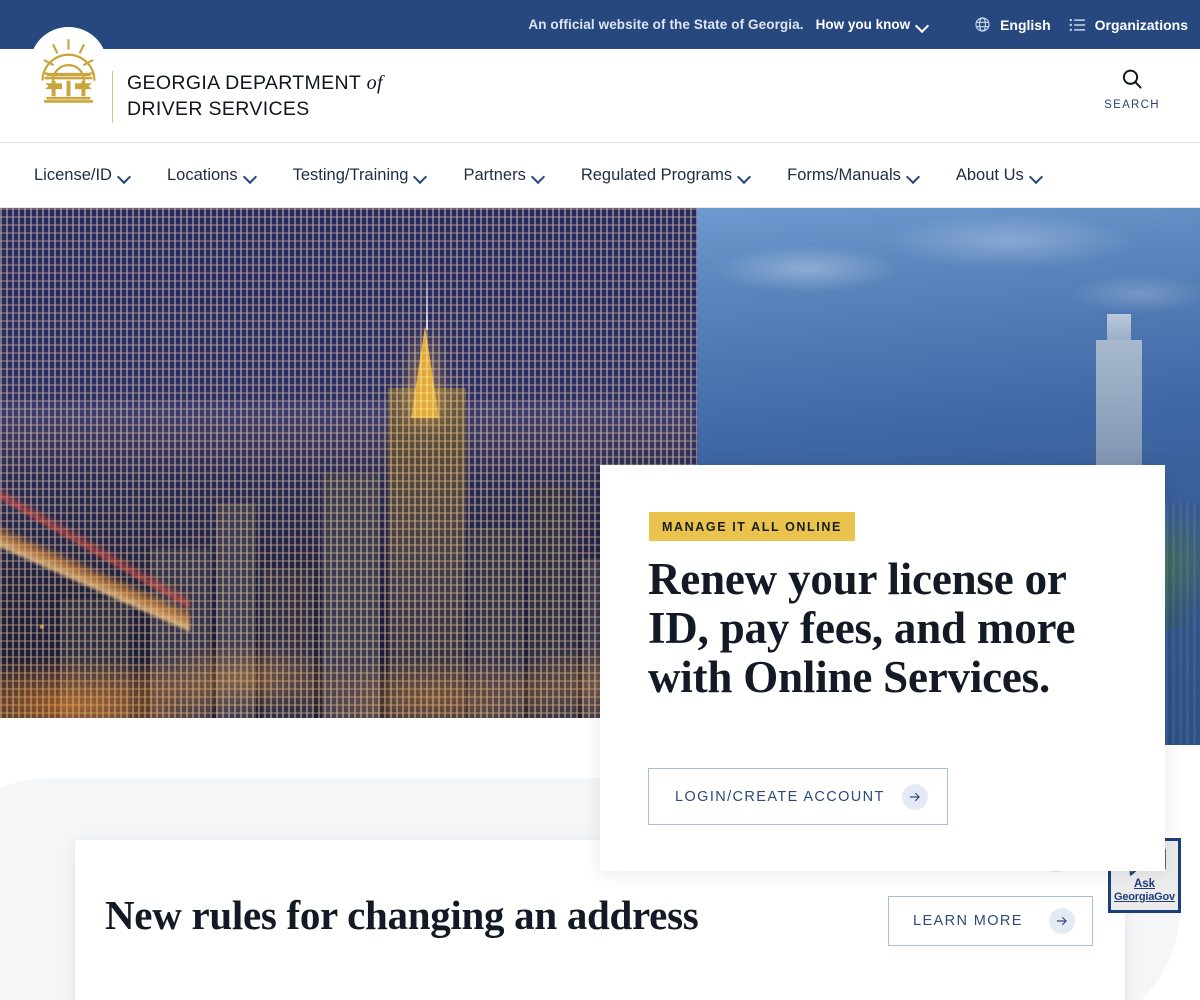 The width and height of the screenshot is (1200, 1000). What do you see at coordinates (656, 174) in the screenshot?
I see `nav-label: Regulated Programs` at bounding box center [656, 174].